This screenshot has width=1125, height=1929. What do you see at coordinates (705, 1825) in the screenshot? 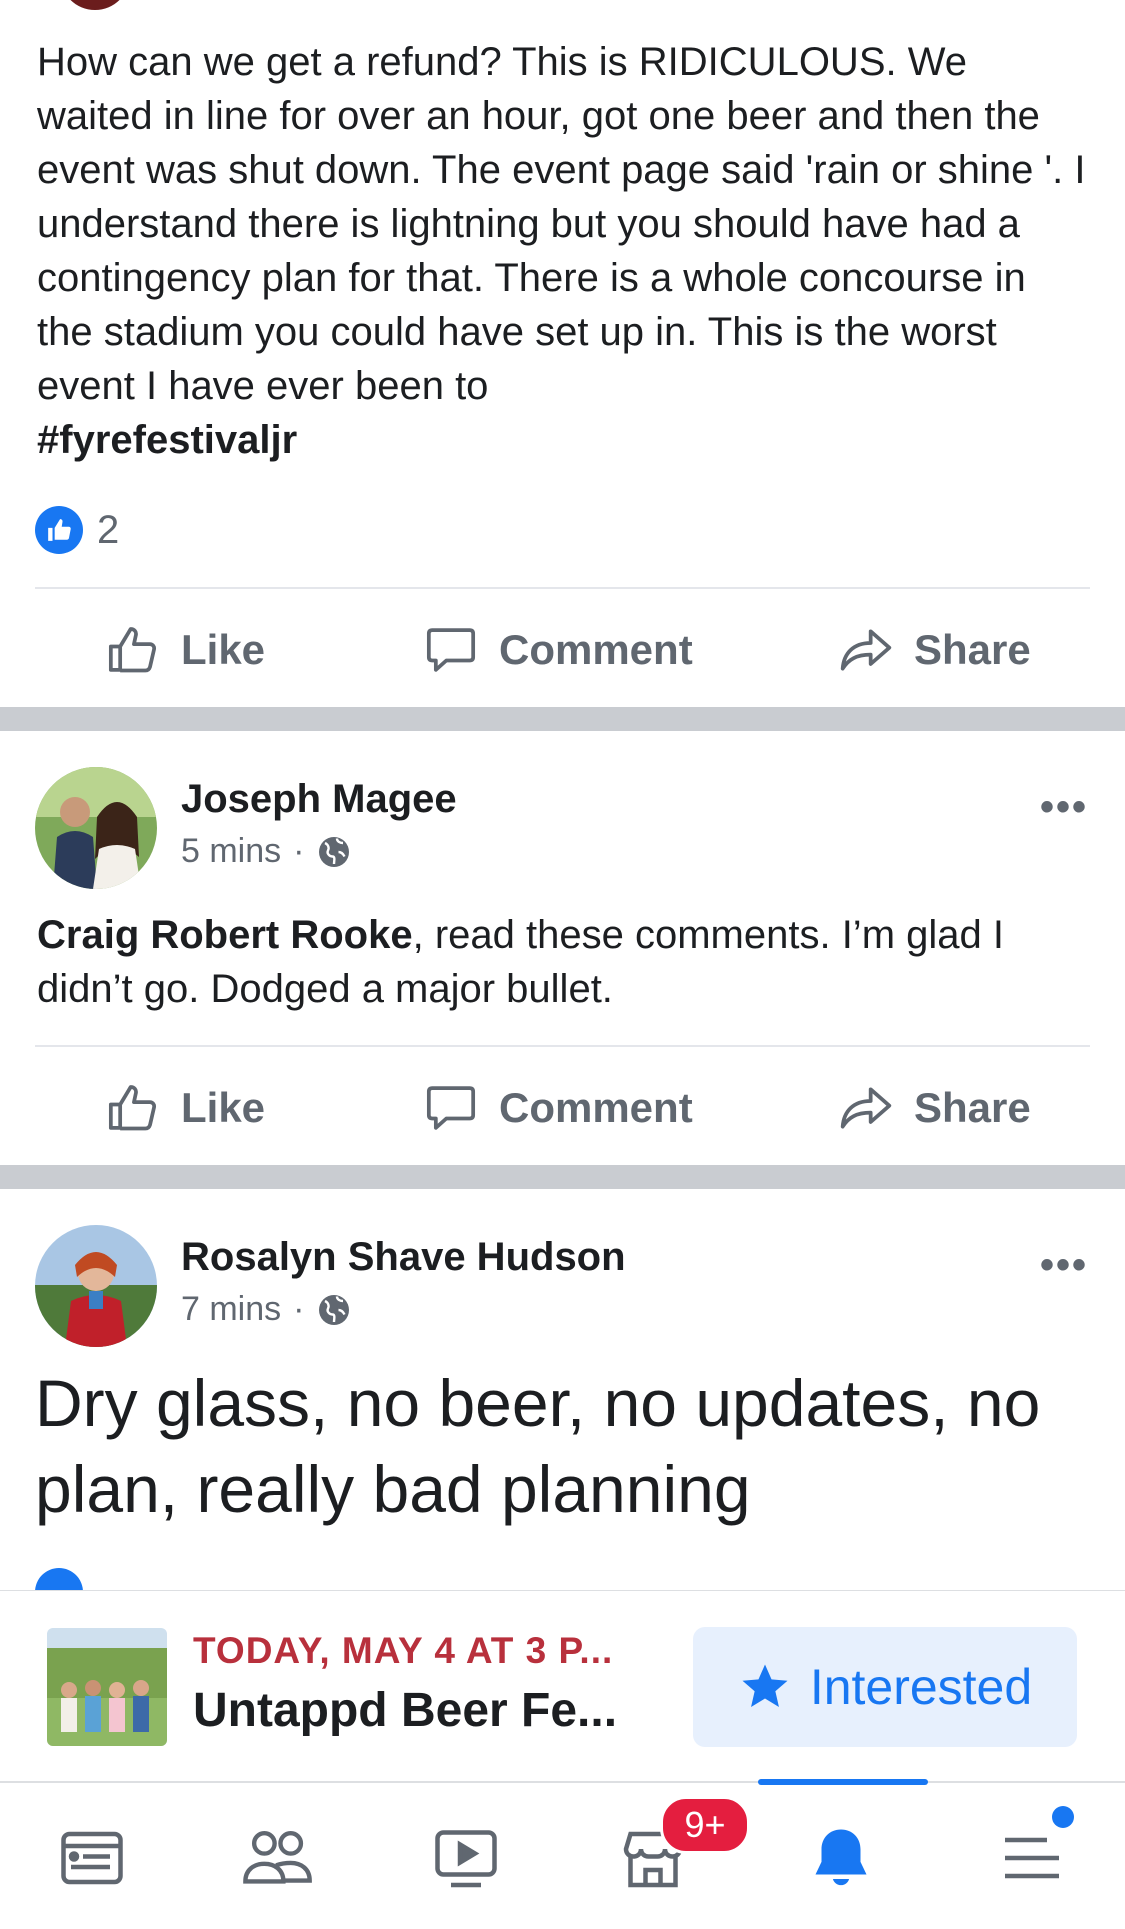
I see `notification-badge: 9+` at bounding box center [705, 1825].